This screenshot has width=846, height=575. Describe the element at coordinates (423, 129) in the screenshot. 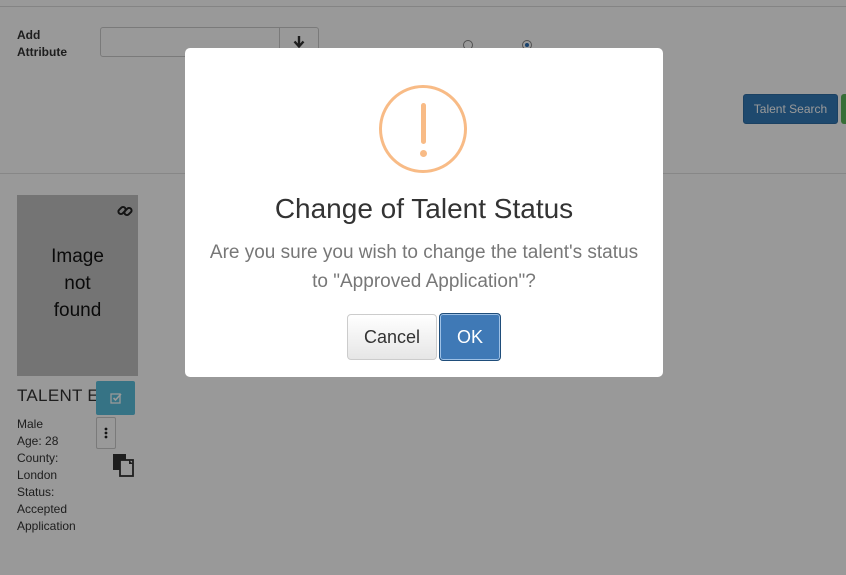

I see `warning-icon` at that location.